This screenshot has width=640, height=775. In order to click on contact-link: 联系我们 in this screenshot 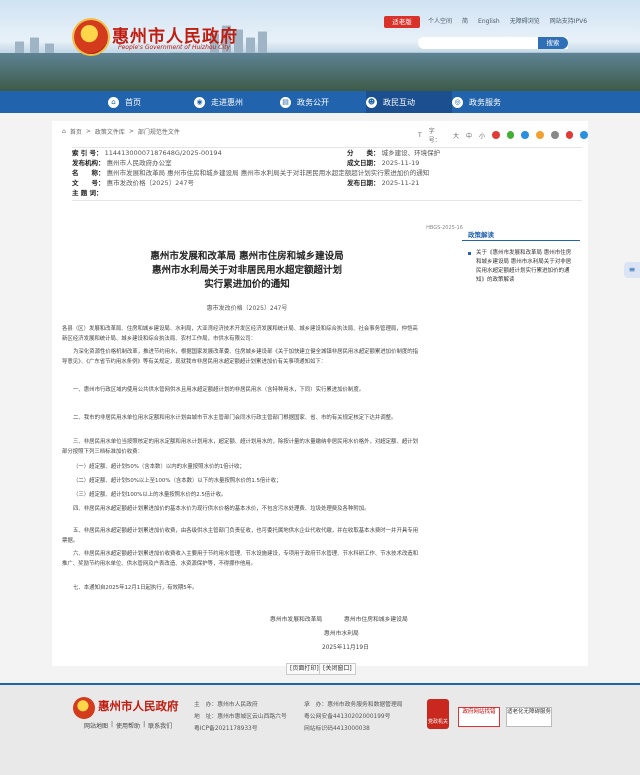, I will do `click(160, 725)`.